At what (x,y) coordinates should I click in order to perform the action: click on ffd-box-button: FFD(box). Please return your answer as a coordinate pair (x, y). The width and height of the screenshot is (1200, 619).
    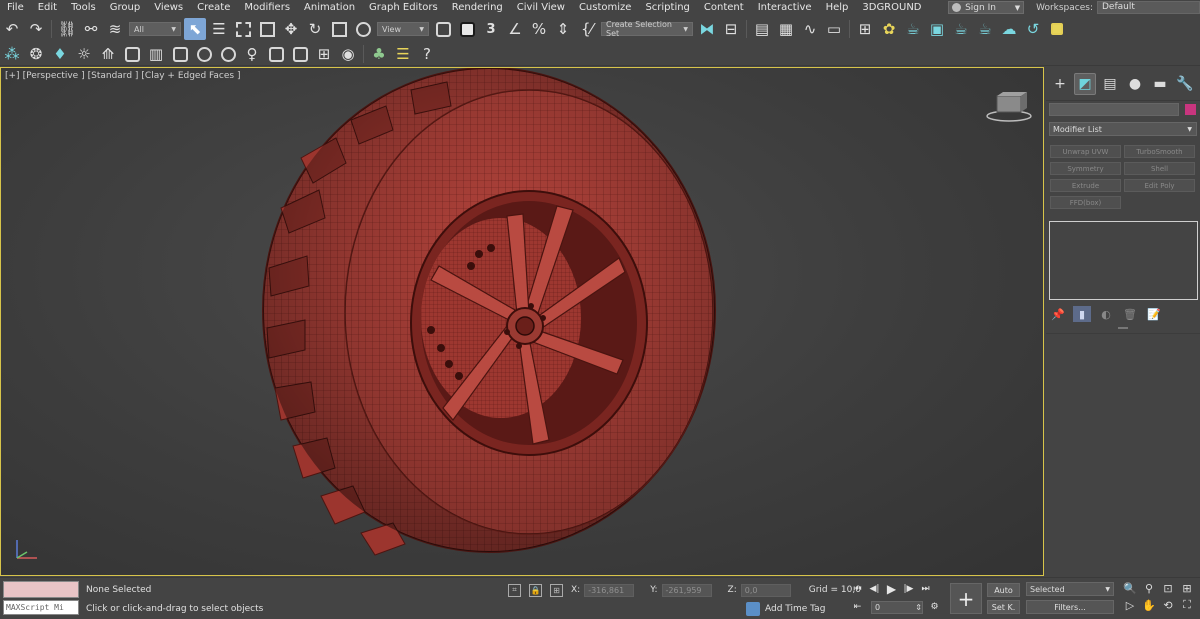
    Looking at the image, I should click on (1085, 202).